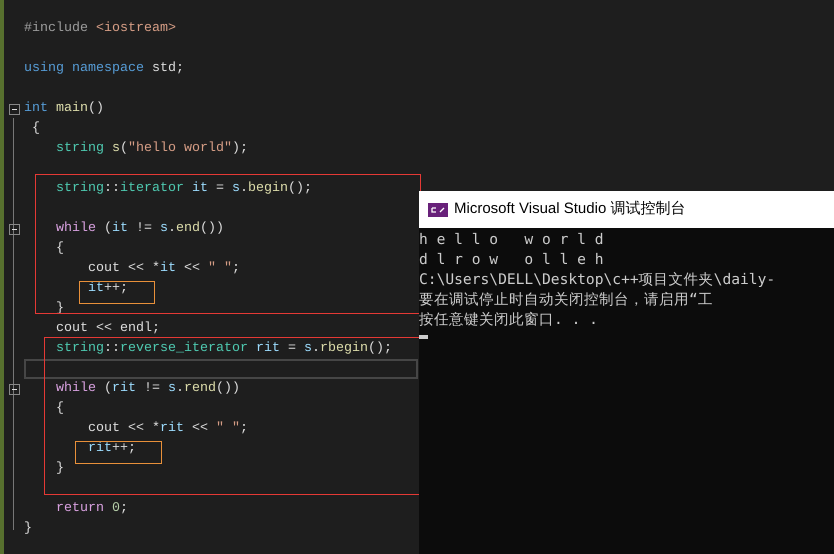 Image resolution: width=834 pixels, height=554 pixels. Describe the element at coordinates (423, 337) in the screenshot. I see `cursor-icon` at that location.